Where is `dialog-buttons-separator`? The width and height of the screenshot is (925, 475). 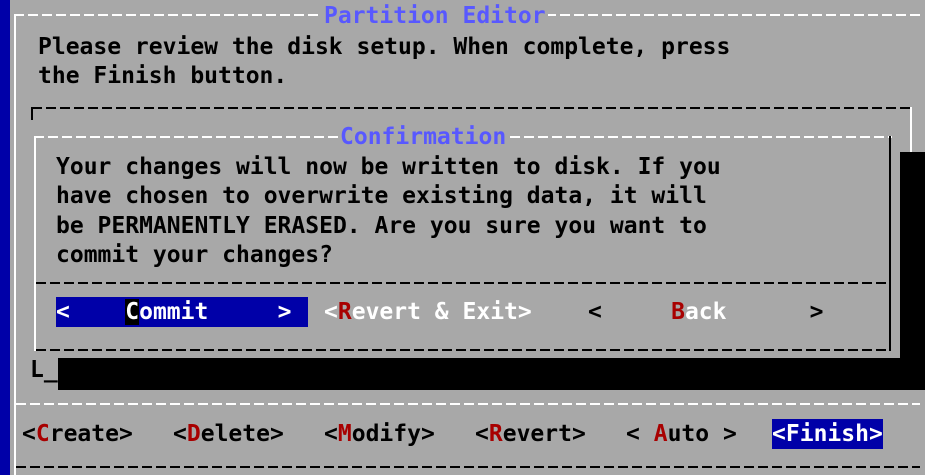 dialog-buttons-separator is located at coordinates (462, 283).